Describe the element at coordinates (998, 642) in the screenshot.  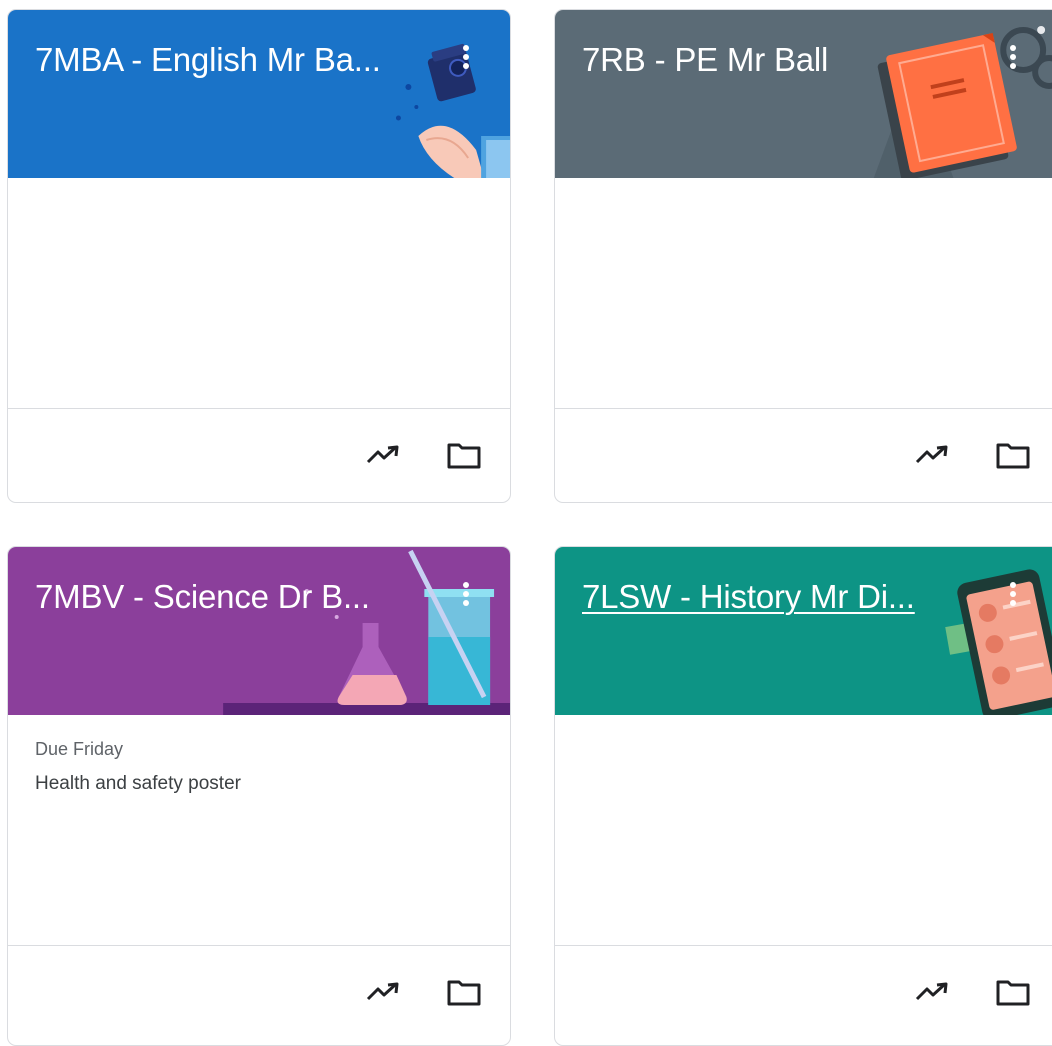
I see `history-illustration` at that location.